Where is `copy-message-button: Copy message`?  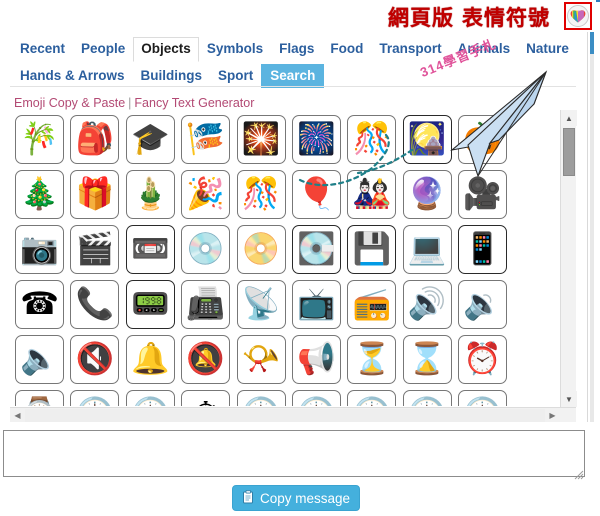
copy-message-button: Copy message is located at coordinates (296, 498).